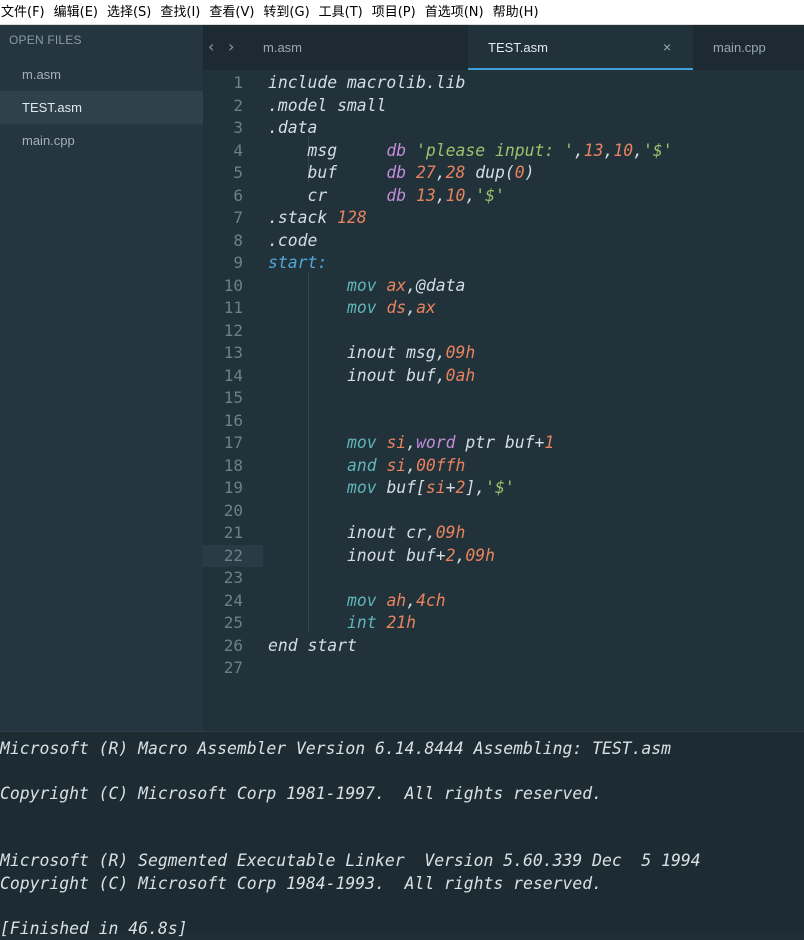 The width and height of the screenshot is (804, 940). Describe the element at coordinates (450, 532) in the screenshot. I see `code-token: 09h` at that location.